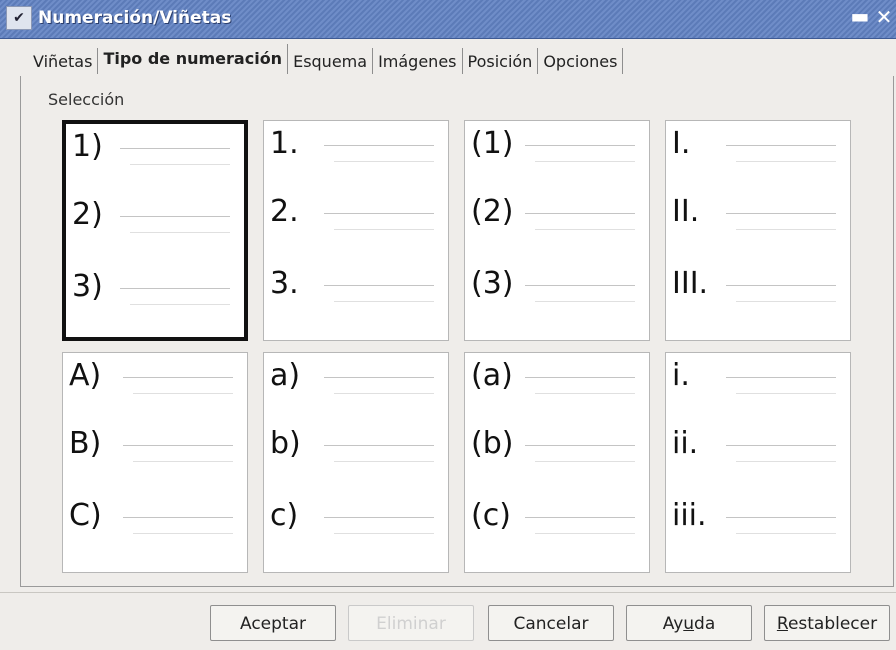 The image size is (896, 650). Describe the element at coordinates (681, 375) in the screenshot. I see `numbering-label: i.` at that location.